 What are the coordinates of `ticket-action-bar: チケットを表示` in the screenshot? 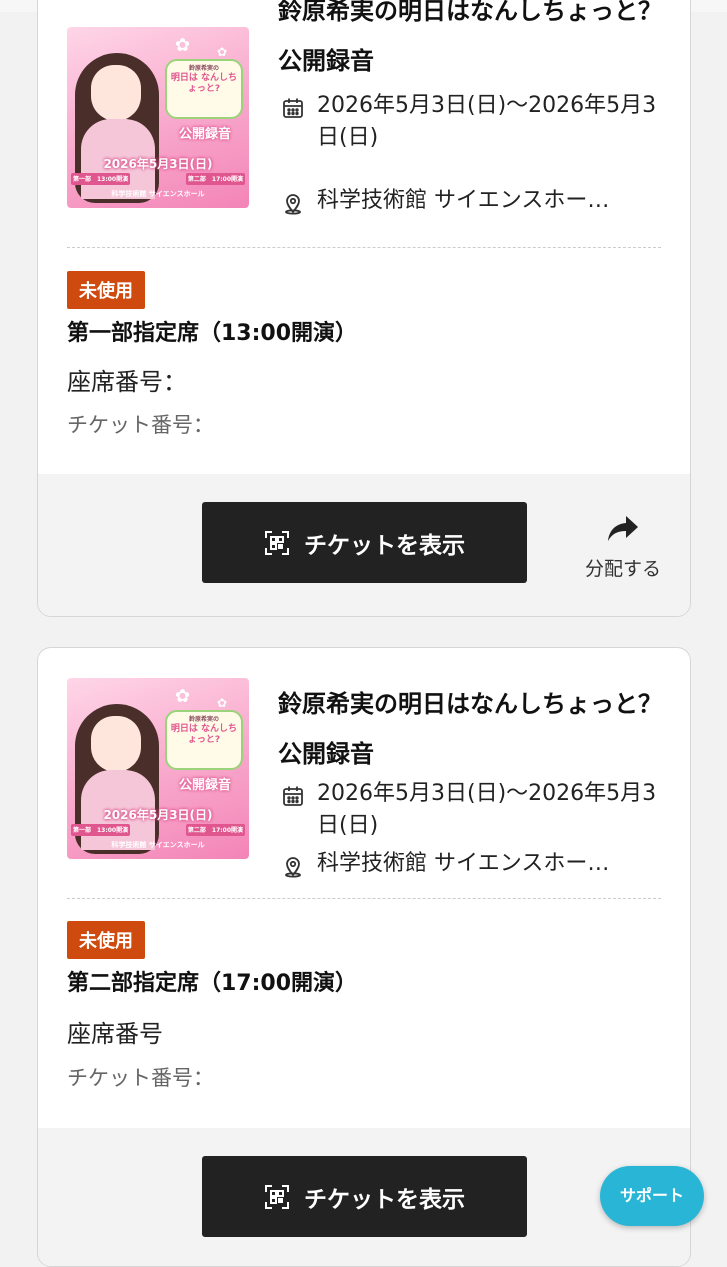 It's located at (364, 1197).